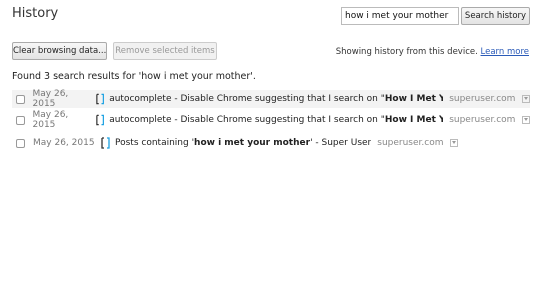 This screenshot has height=284, width=540. I want to click on remove-selected-items-button: Remove selected items, so click(165, 51).